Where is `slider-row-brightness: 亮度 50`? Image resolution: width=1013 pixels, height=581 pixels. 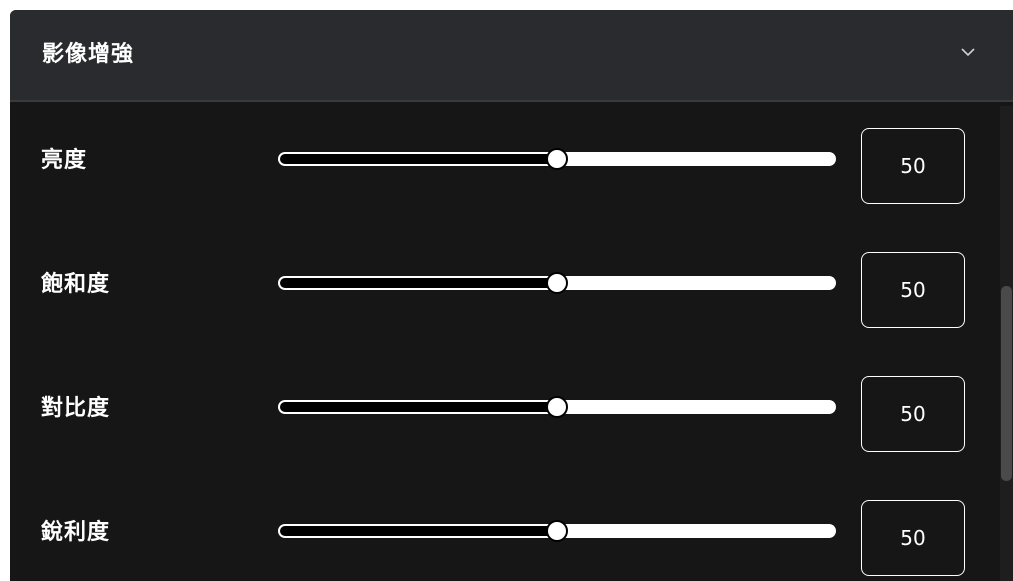
slider-row-brightness: 亮度 50 is located at coordinates (505, 162).